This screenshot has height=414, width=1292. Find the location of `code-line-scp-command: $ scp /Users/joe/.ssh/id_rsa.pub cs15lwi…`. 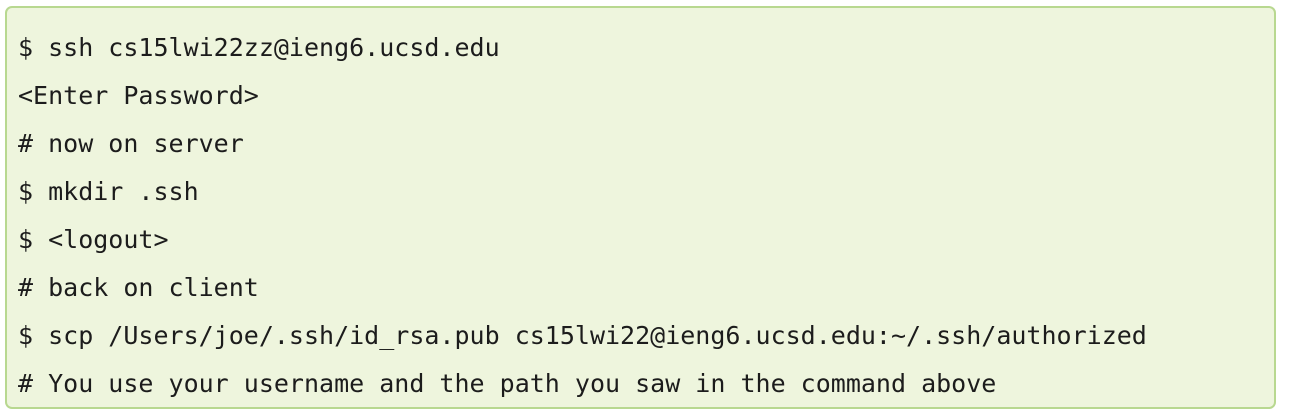

code-line-scp-command: $ scp /Users/joe/.ssh/id_rsa.pub cs15lwi… is located at coordinates (582, 335).